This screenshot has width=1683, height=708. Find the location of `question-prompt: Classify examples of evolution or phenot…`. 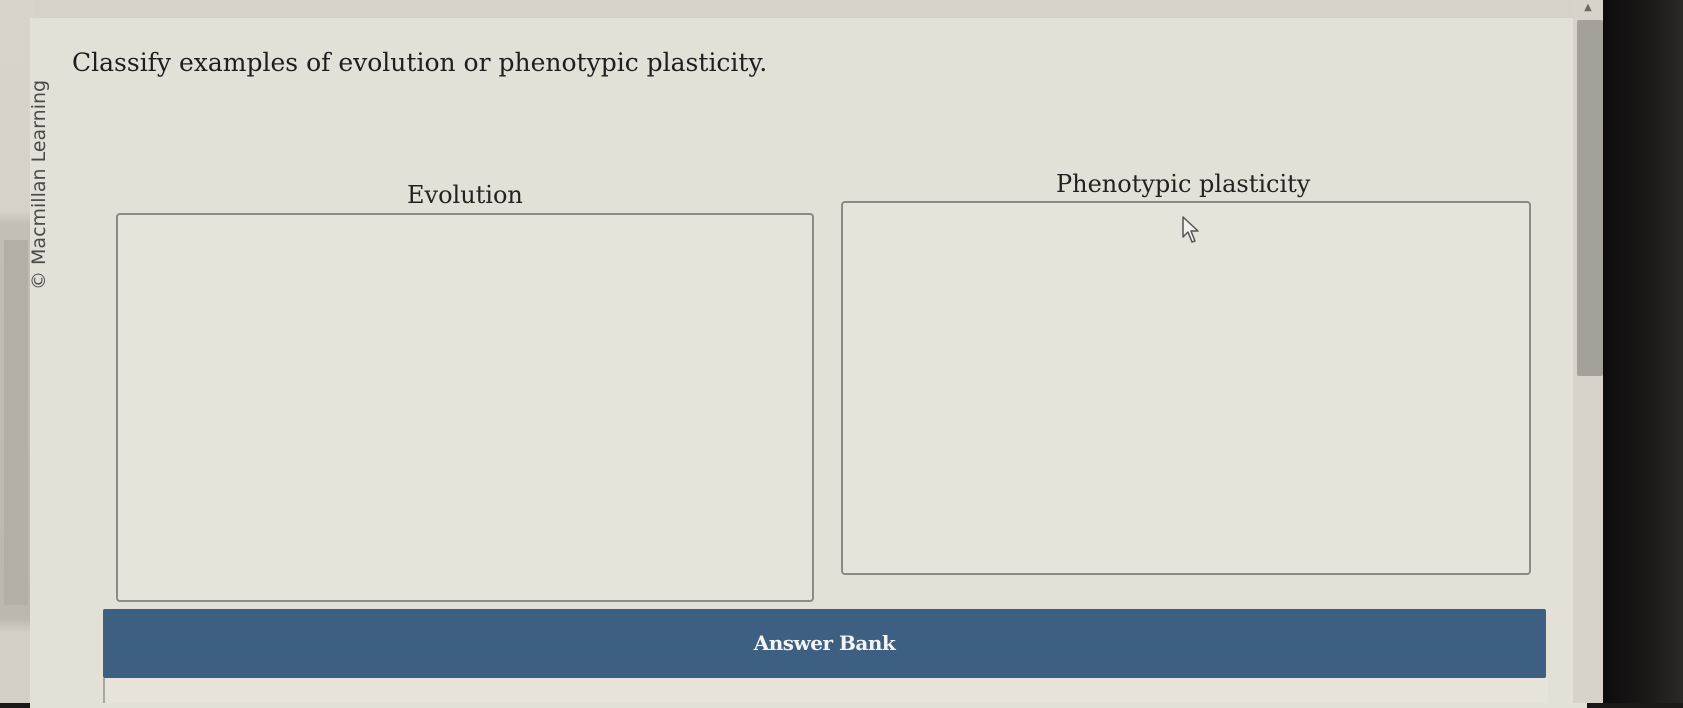

question-prompt: Classify examples of evolution or phenot… is located at coordinates (420, 62).